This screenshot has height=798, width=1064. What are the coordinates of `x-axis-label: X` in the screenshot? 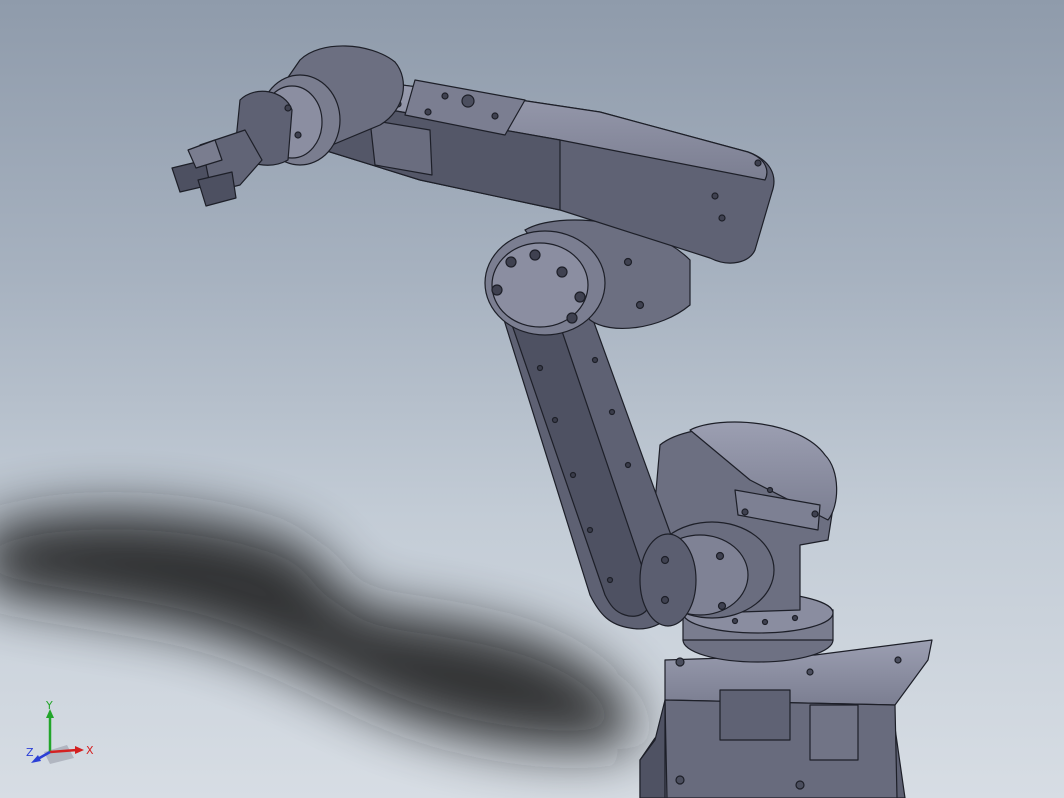 It's located at (90, 750).